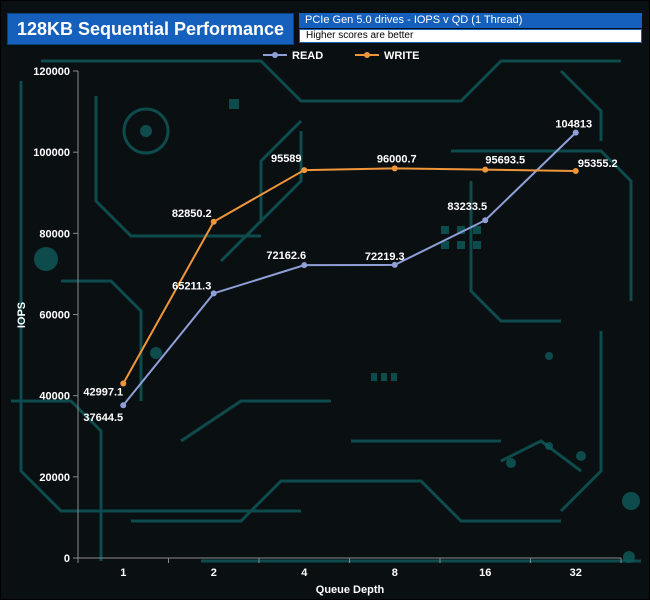  What do you see at coordinates (341, 56) in the screenshot?
I see `legend: READ WRITE` at bounding box center [341, 56].